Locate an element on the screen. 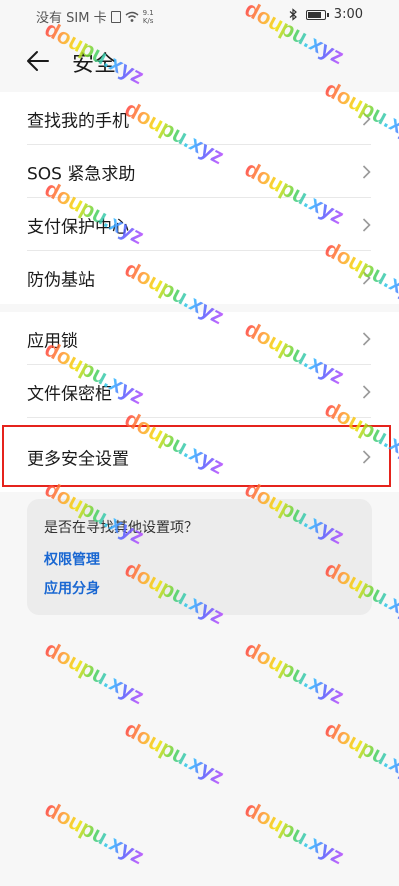 This screenshot has height=886, width=399. status-right: 3:00 is located at coordinates (325, 14).